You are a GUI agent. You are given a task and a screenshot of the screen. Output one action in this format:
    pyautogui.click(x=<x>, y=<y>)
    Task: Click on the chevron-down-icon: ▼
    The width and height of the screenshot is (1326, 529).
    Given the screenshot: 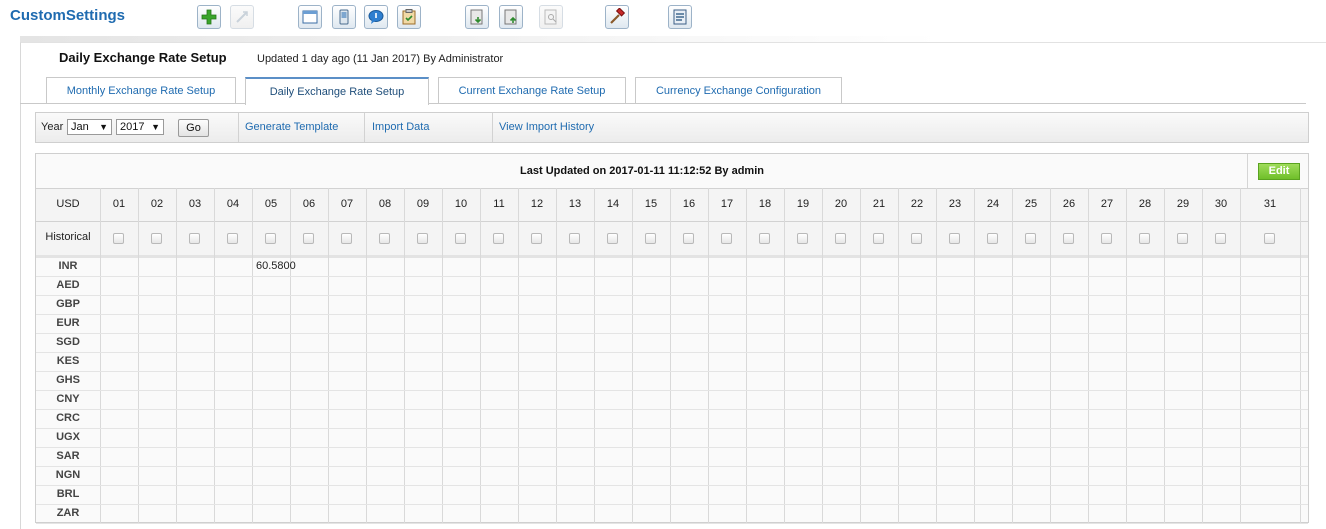 What is the action you would take?
    pyautogui.click(x=103, y=127)
    